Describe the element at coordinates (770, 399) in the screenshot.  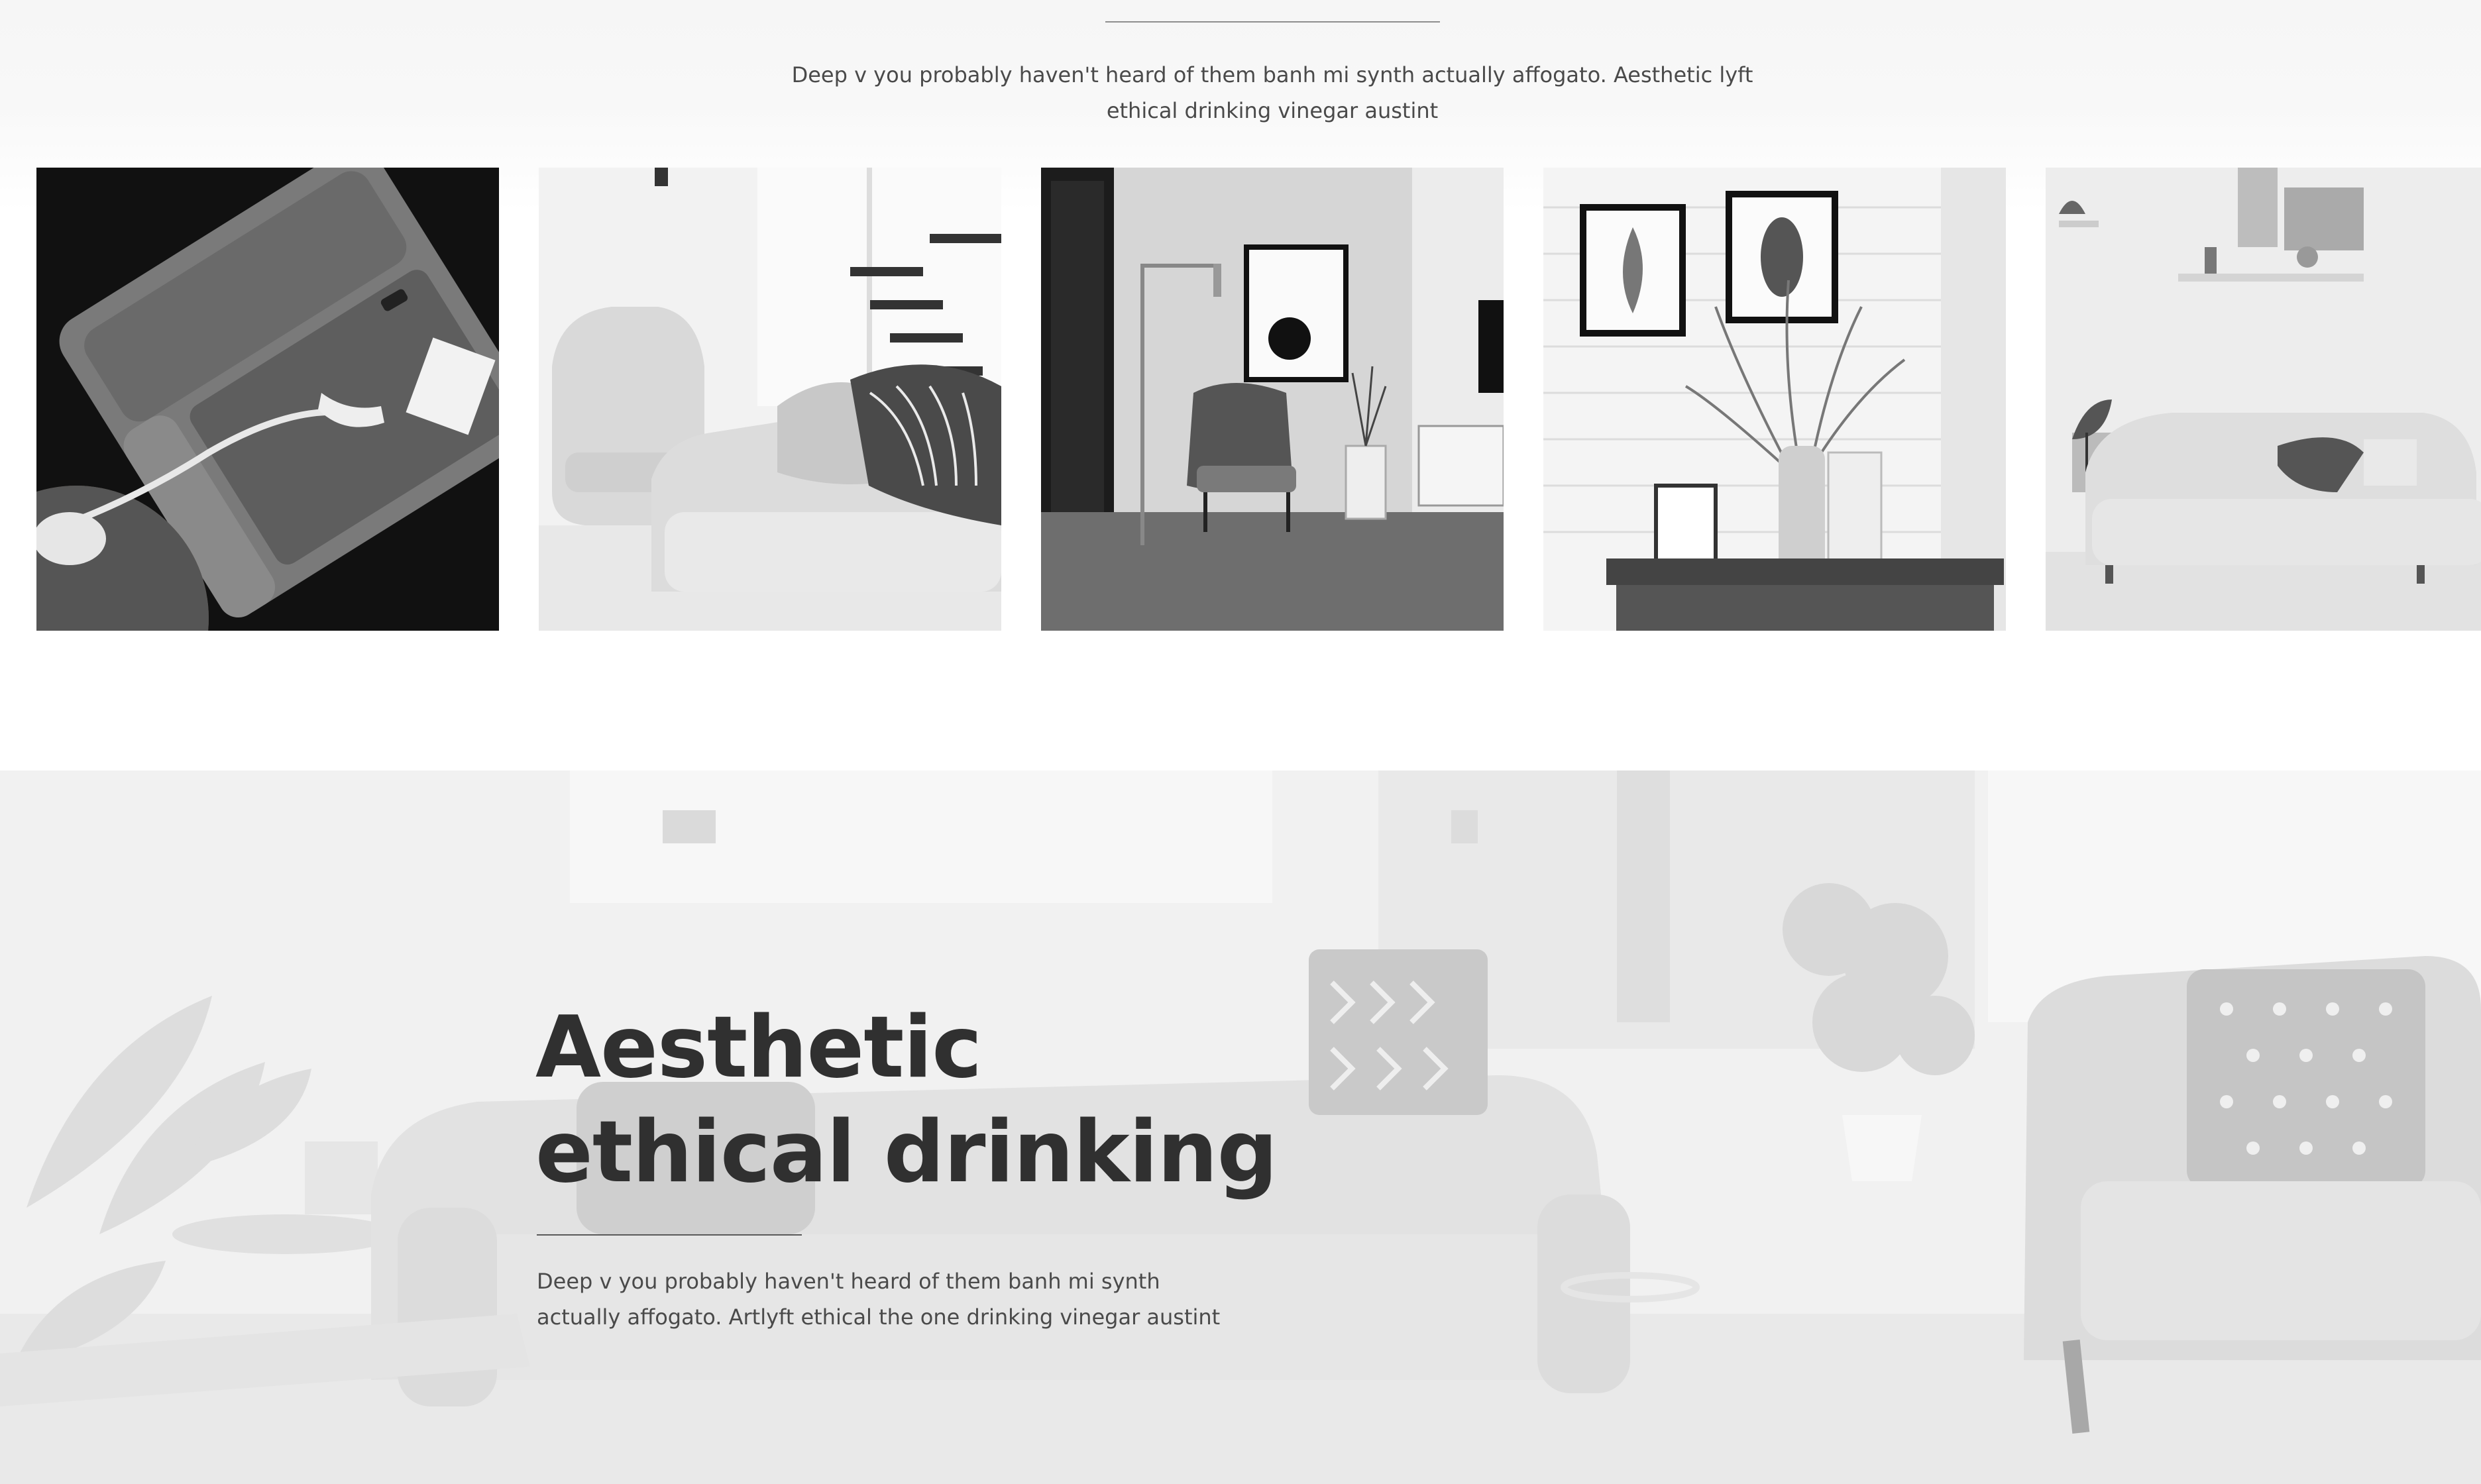
I see `gallery-photo-armchair-sofa` at that location.